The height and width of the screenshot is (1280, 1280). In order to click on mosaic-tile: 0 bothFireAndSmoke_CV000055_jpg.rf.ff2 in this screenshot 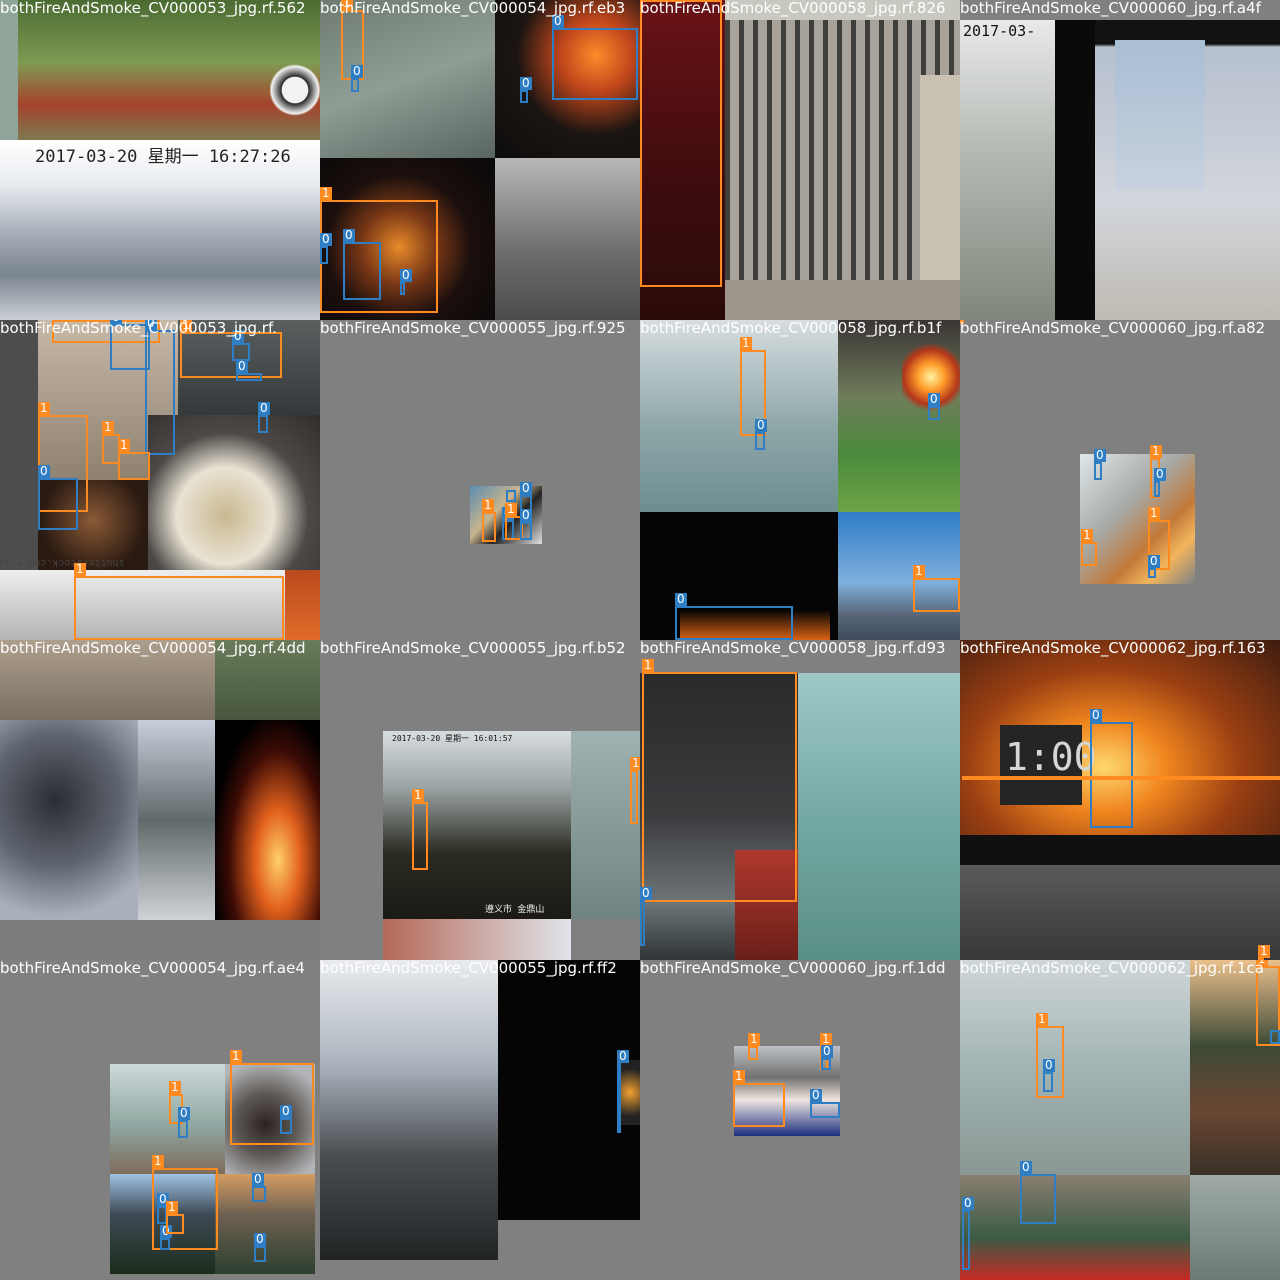, I will do `click(480, 1120)`.